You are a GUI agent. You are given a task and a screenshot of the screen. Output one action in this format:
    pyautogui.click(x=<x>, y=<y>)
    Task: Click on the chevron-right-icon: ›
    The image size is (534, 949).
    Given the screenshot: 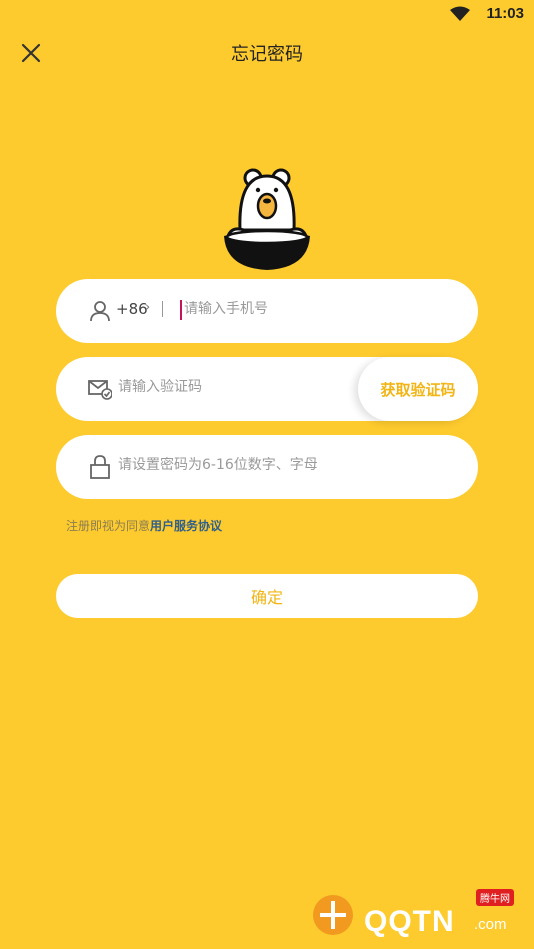 What is the action you would take?
    pyautogui.click(x=147, y=307)
    